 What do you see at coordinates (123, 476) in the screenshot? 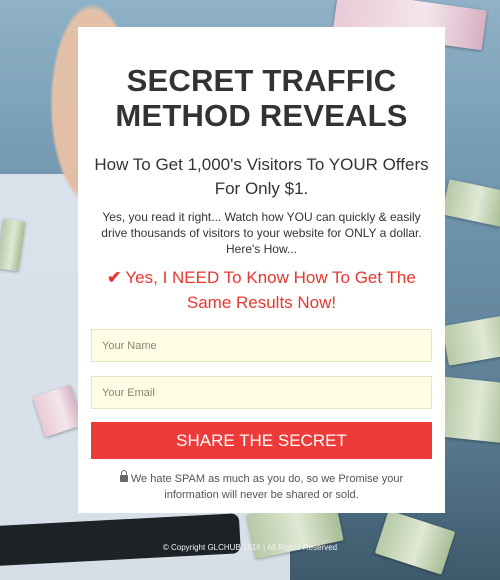
I see `lock-icon` at bounding box center [123, 476].